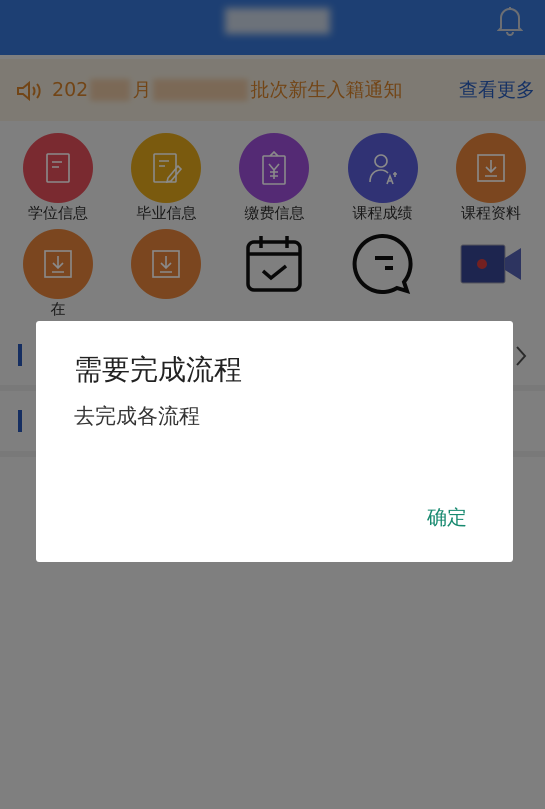 The height and width of the screenshot is (809, 545). What do you see at coordinates (166, 213) in the screenshot?
I see `app-label: 毕业信息` at bounding box center [166, 213].